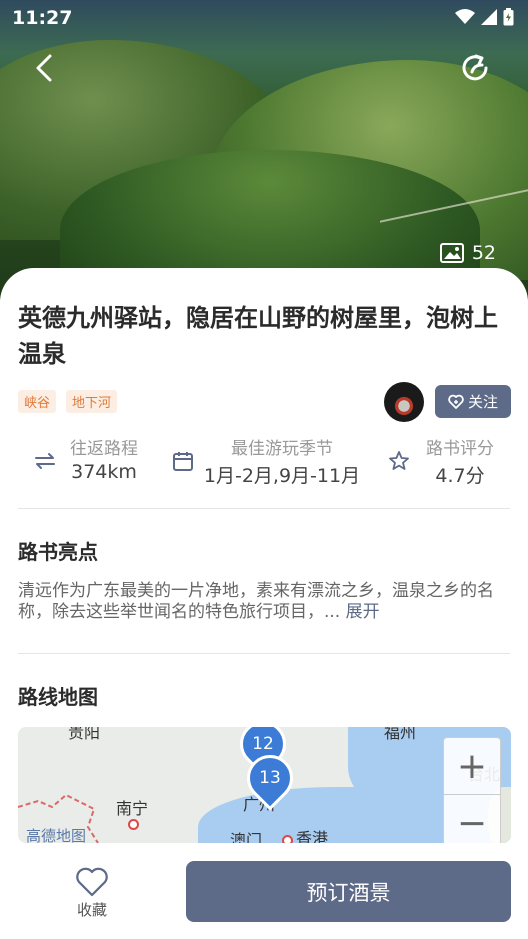 This screenshot has width=528, height=939. Describe the element at coordinates (348, 891) in the screenshot. I see `book-button: 预订酒景` at that location.